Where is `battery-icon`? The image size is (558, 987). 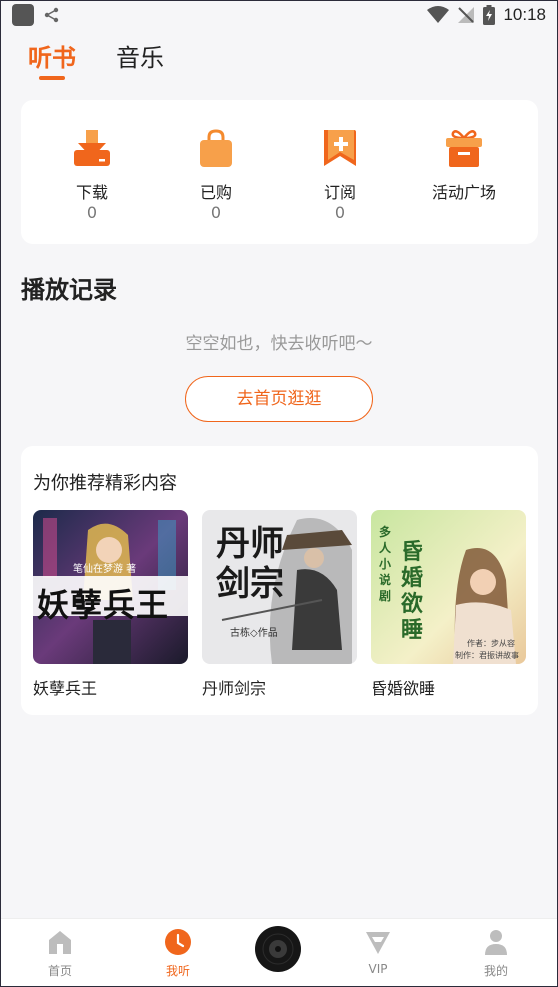
battery-icon is located at coordinates (489, 15).